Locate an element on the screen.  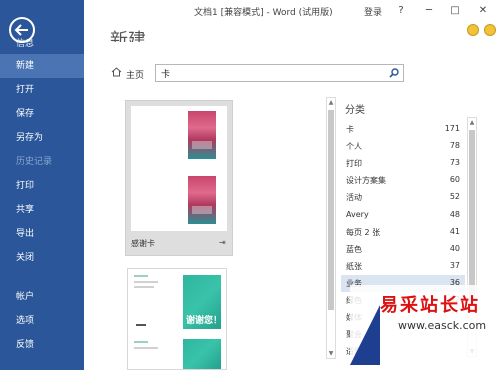
category-item: 打印 73 is located at coordinates (403, 163).